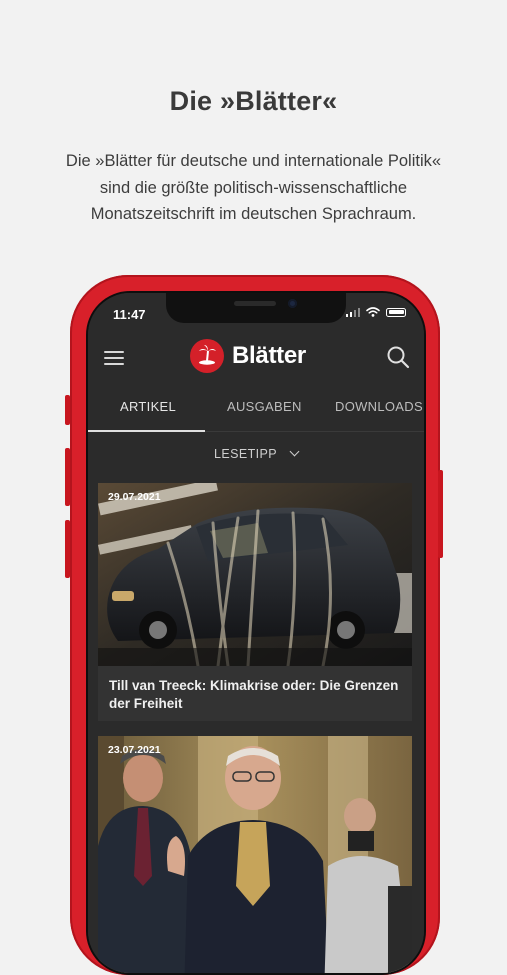 This screenshot has width=507, height=975. What do you see at coordinates (269, 355) in the screenshot?
I see `logo-text: Blätter` at bounding box center [269, 355].